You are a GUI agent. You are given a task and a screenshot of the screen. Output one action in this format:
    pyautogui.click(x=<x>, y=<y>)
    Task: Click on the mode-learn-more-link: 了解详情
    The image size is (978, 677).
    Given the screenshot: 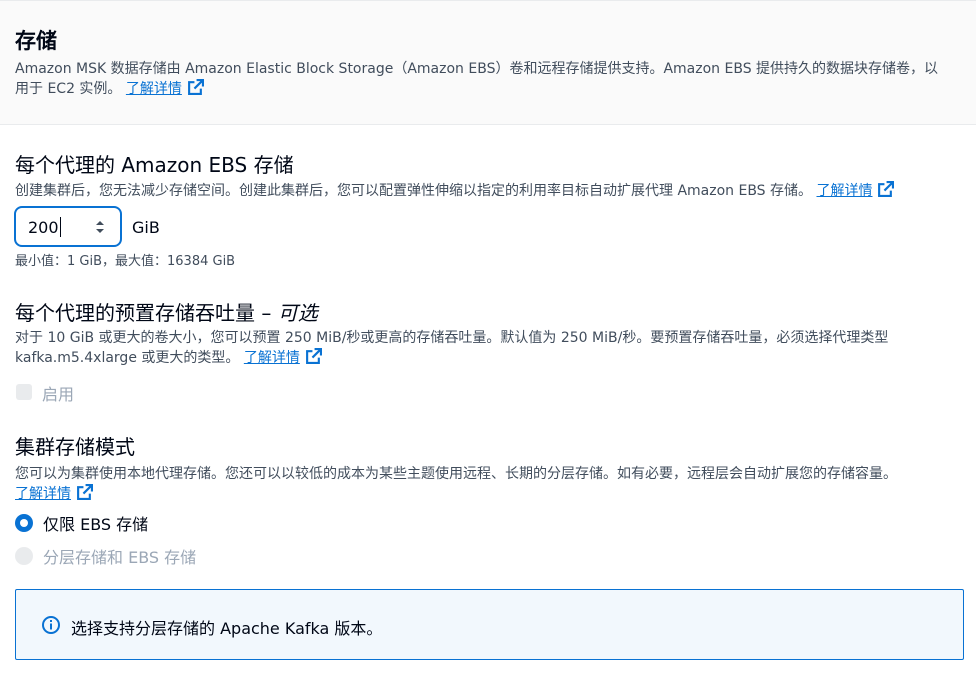 What is the action you would take?
    pyautogui.click(x=43, y=494)
    